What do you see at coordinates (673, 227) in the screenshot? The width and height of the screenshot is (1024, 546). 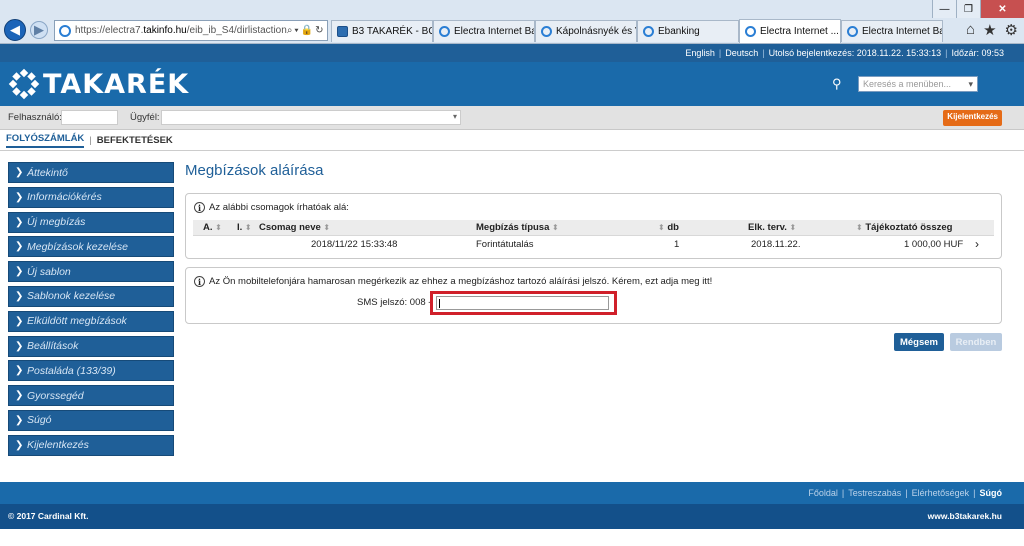 I see `col-db-label: db` at bounding box center [673, 227].